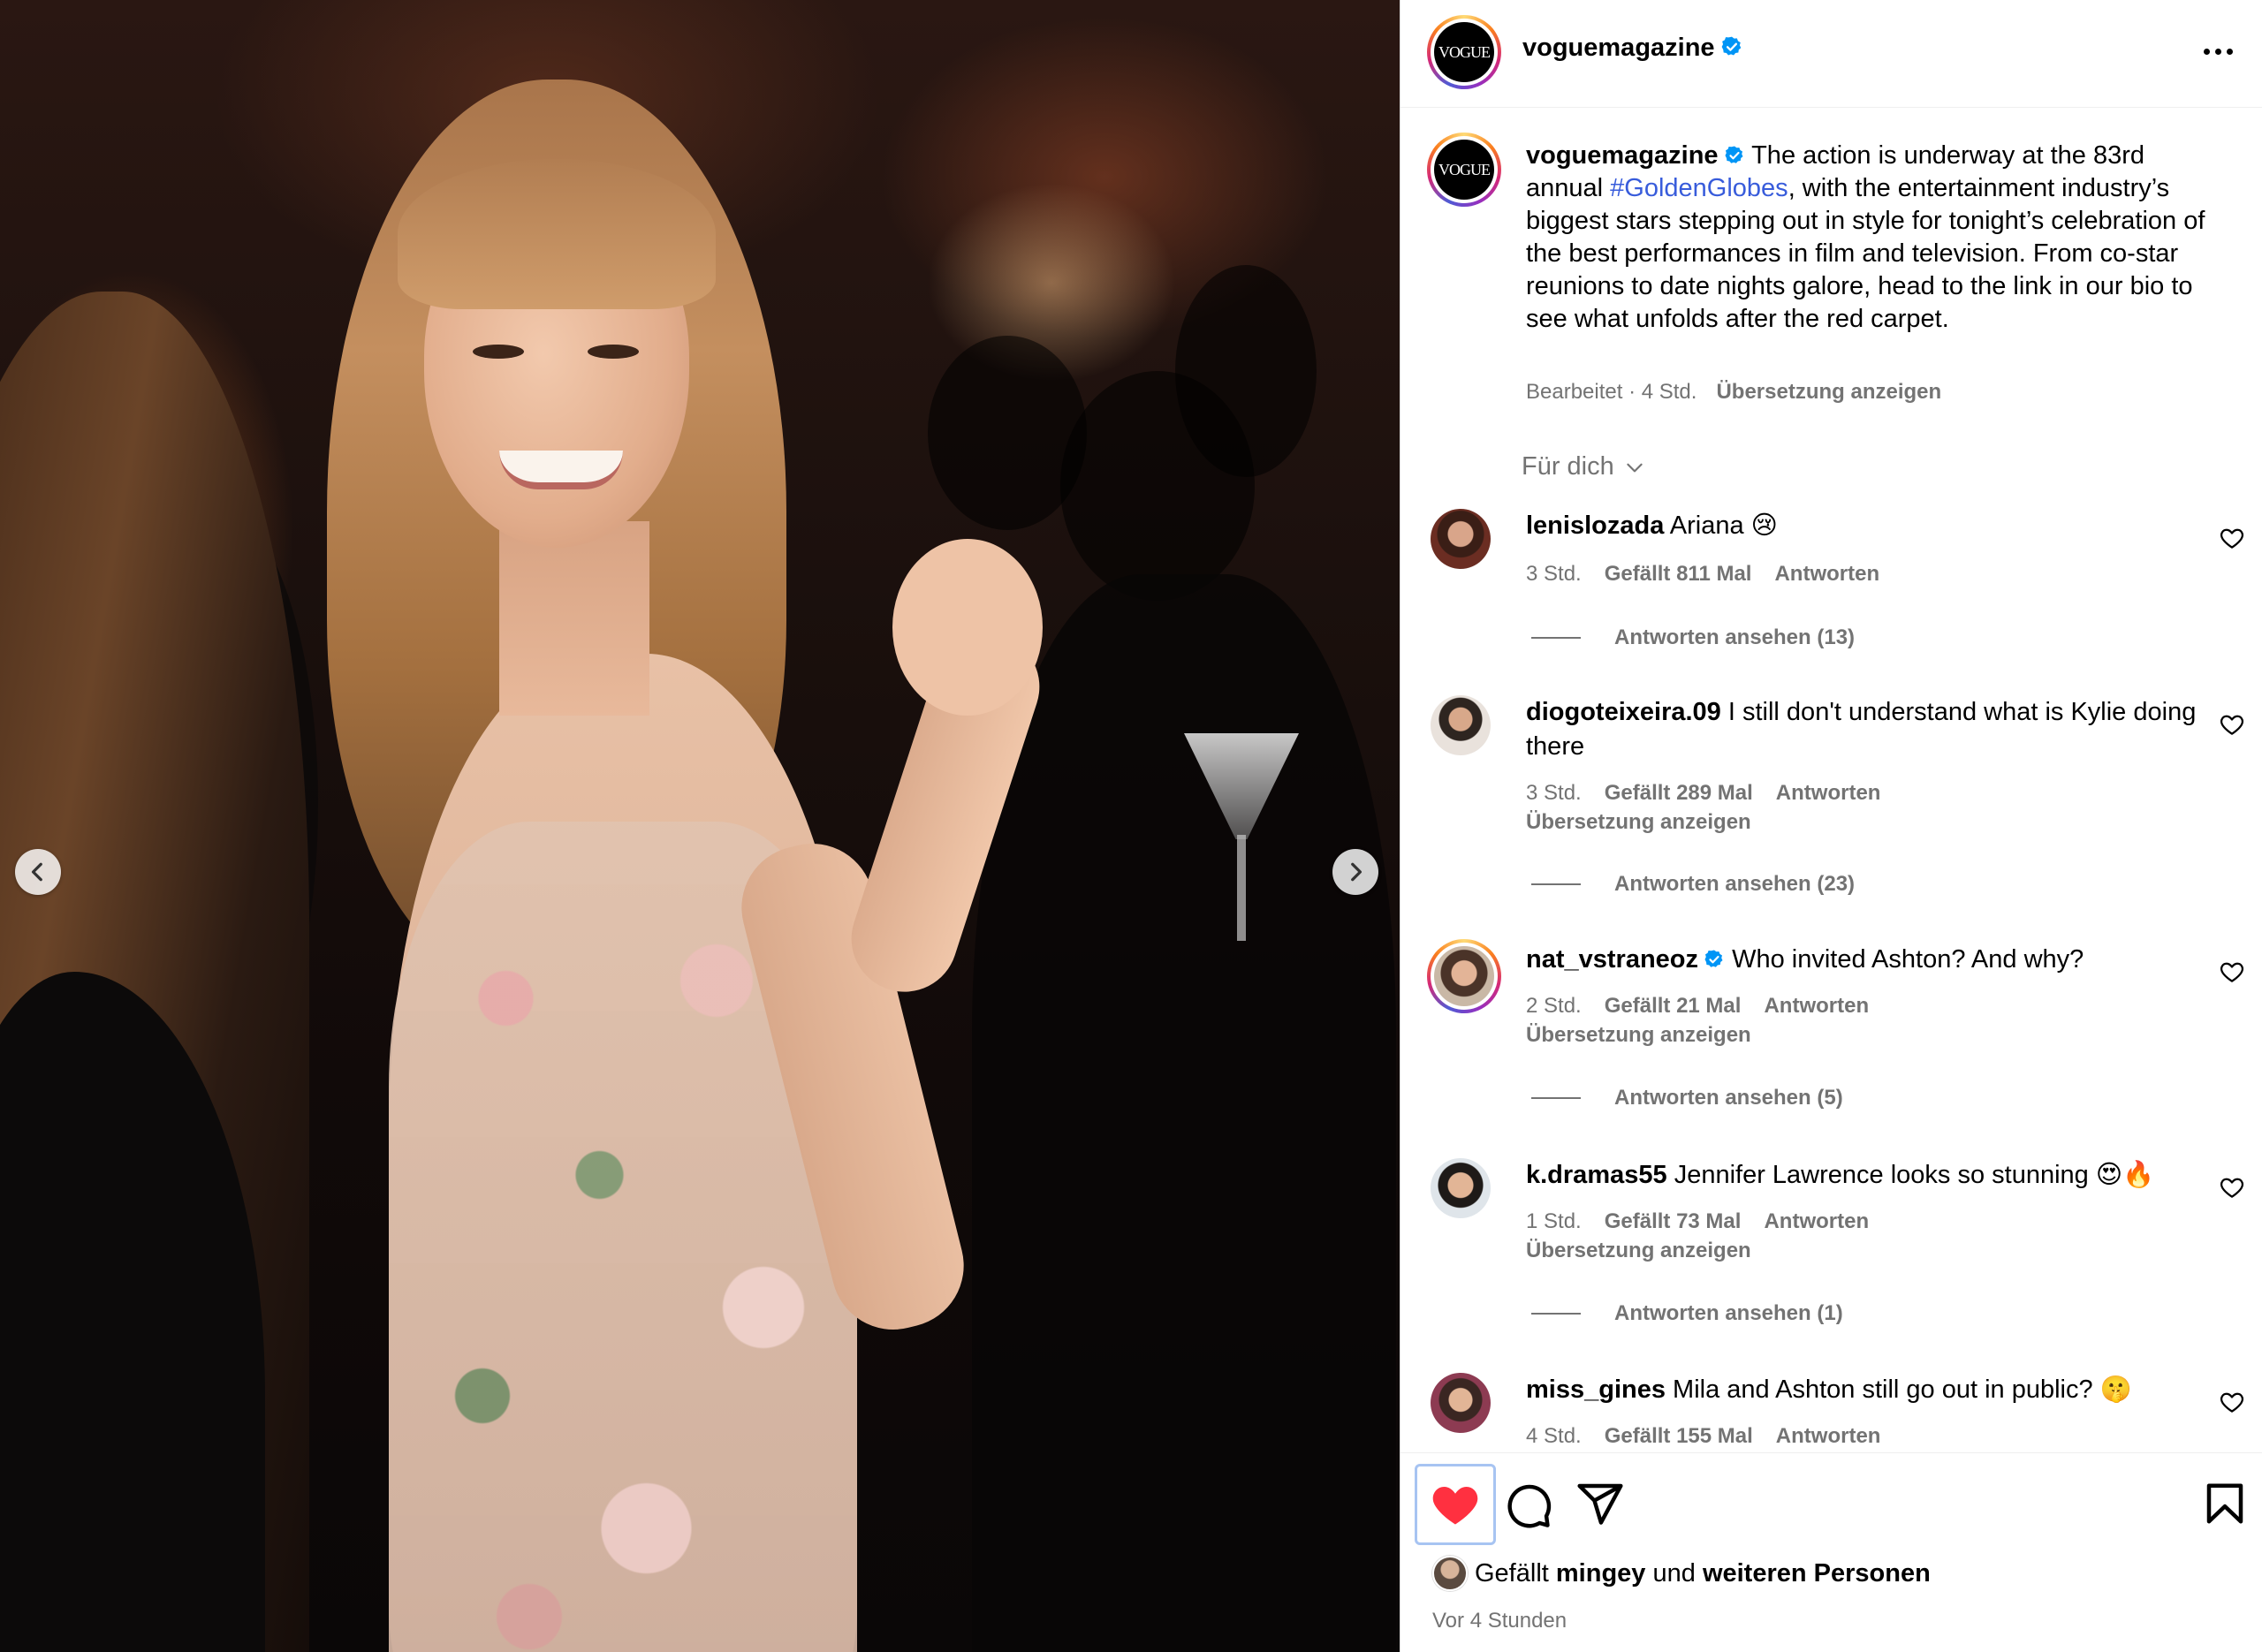 The image size is (2262, 1652). I want to click on chevron-right-icon, so click(1357, 872).